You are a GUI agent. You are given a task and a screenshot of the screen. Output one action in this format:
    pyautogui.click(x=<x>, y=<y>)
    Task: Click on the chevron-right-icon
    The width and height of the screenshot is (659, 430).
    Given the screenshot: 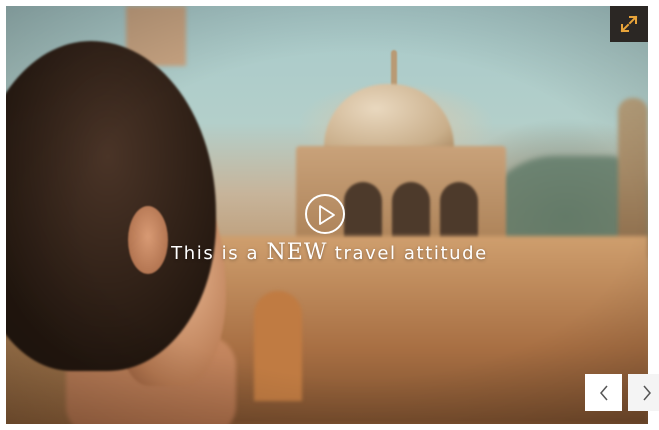 What is the action you would take?
    pyautogui.click(x=646, y=392)
    